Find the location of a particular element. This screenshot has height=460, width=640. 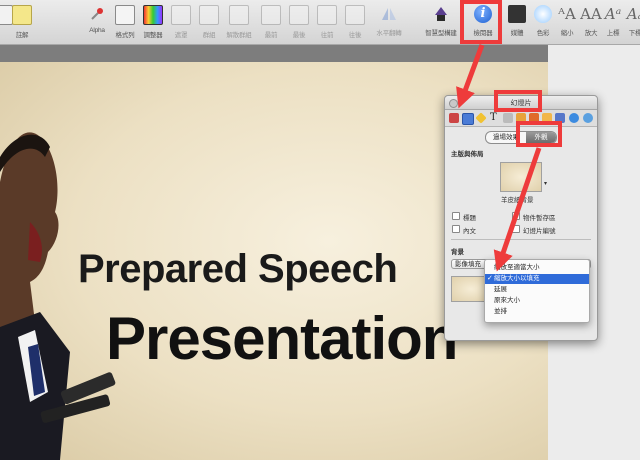

subscript-icon: Aₐ is located at coordinates (633, 14).